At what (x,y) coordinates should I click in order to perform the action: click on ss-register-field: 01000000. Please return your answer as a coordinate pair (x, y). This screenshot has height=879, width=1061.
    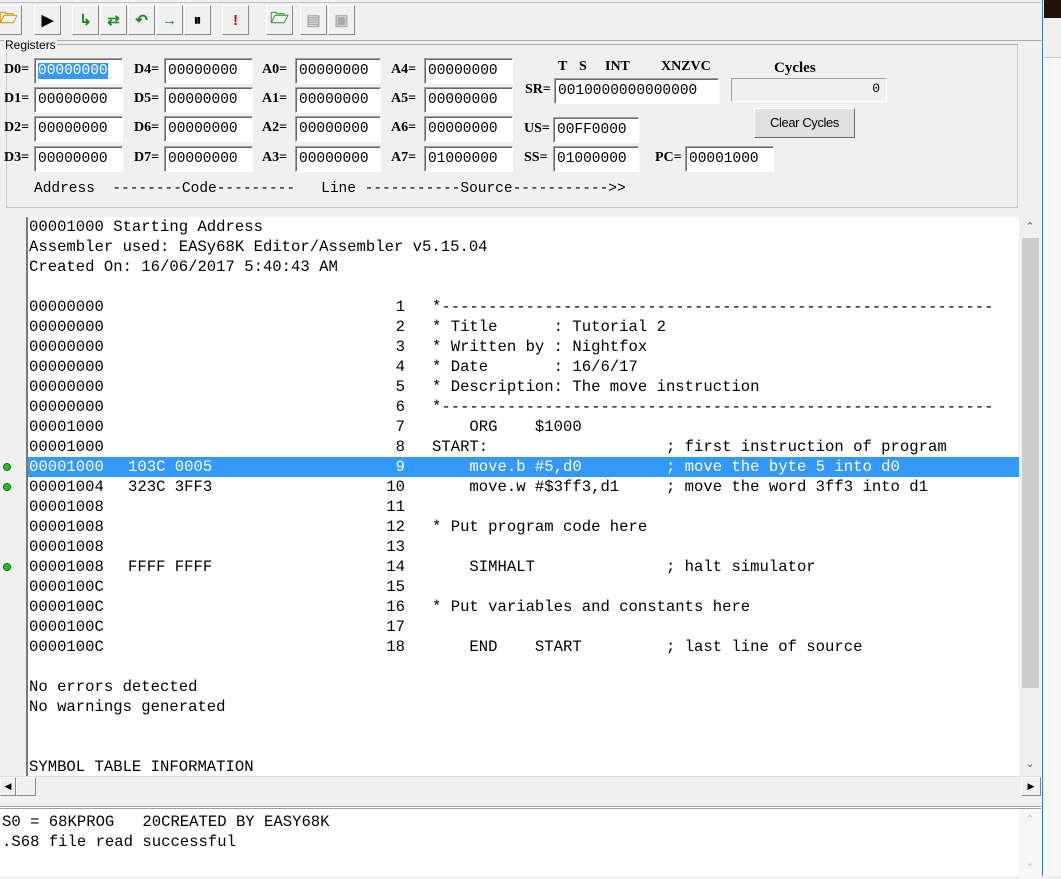
    Looking at the image, I should click on (596, 159).